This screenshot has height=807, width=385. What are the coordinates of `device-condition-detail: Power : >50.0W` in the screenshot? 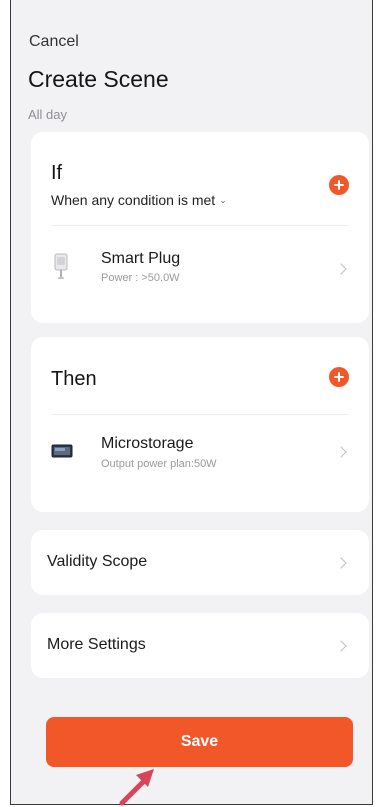 It's located at (140, 278).